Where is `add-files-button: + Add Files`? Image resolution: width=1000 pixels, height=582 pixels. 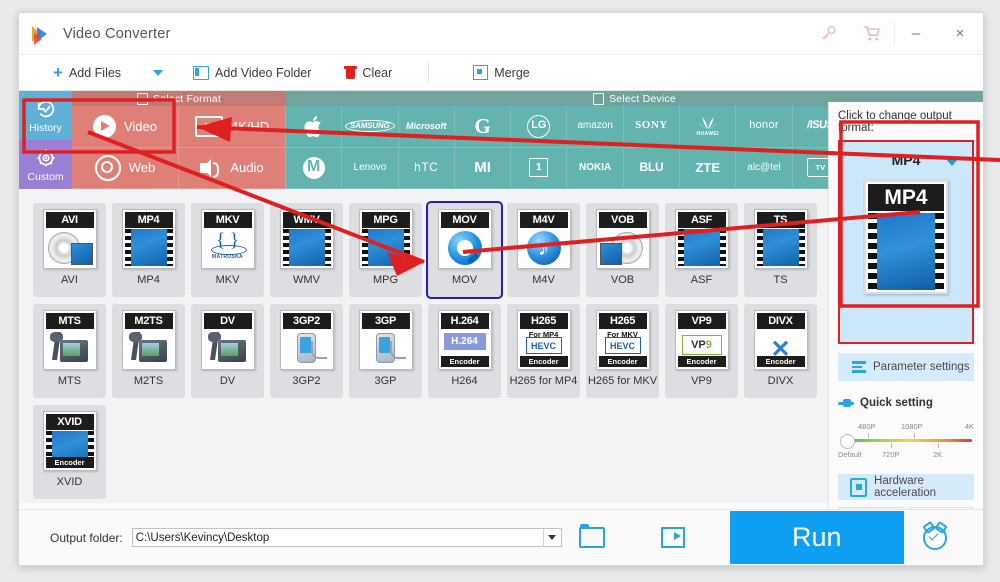
add-files-button: + Add Files is located at coordinates (75, 72).